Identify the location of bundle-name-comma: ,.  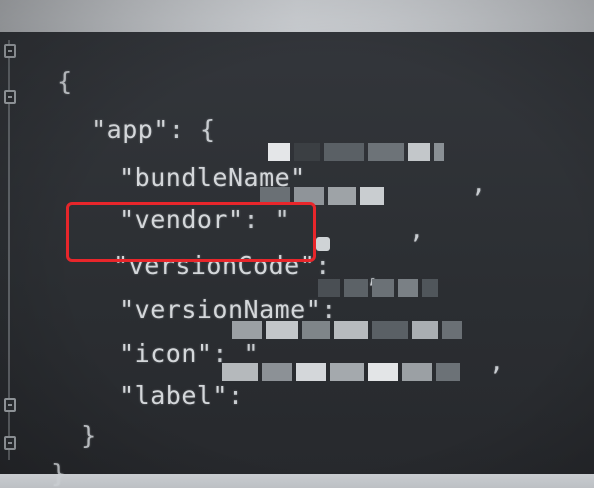
(463, 169).